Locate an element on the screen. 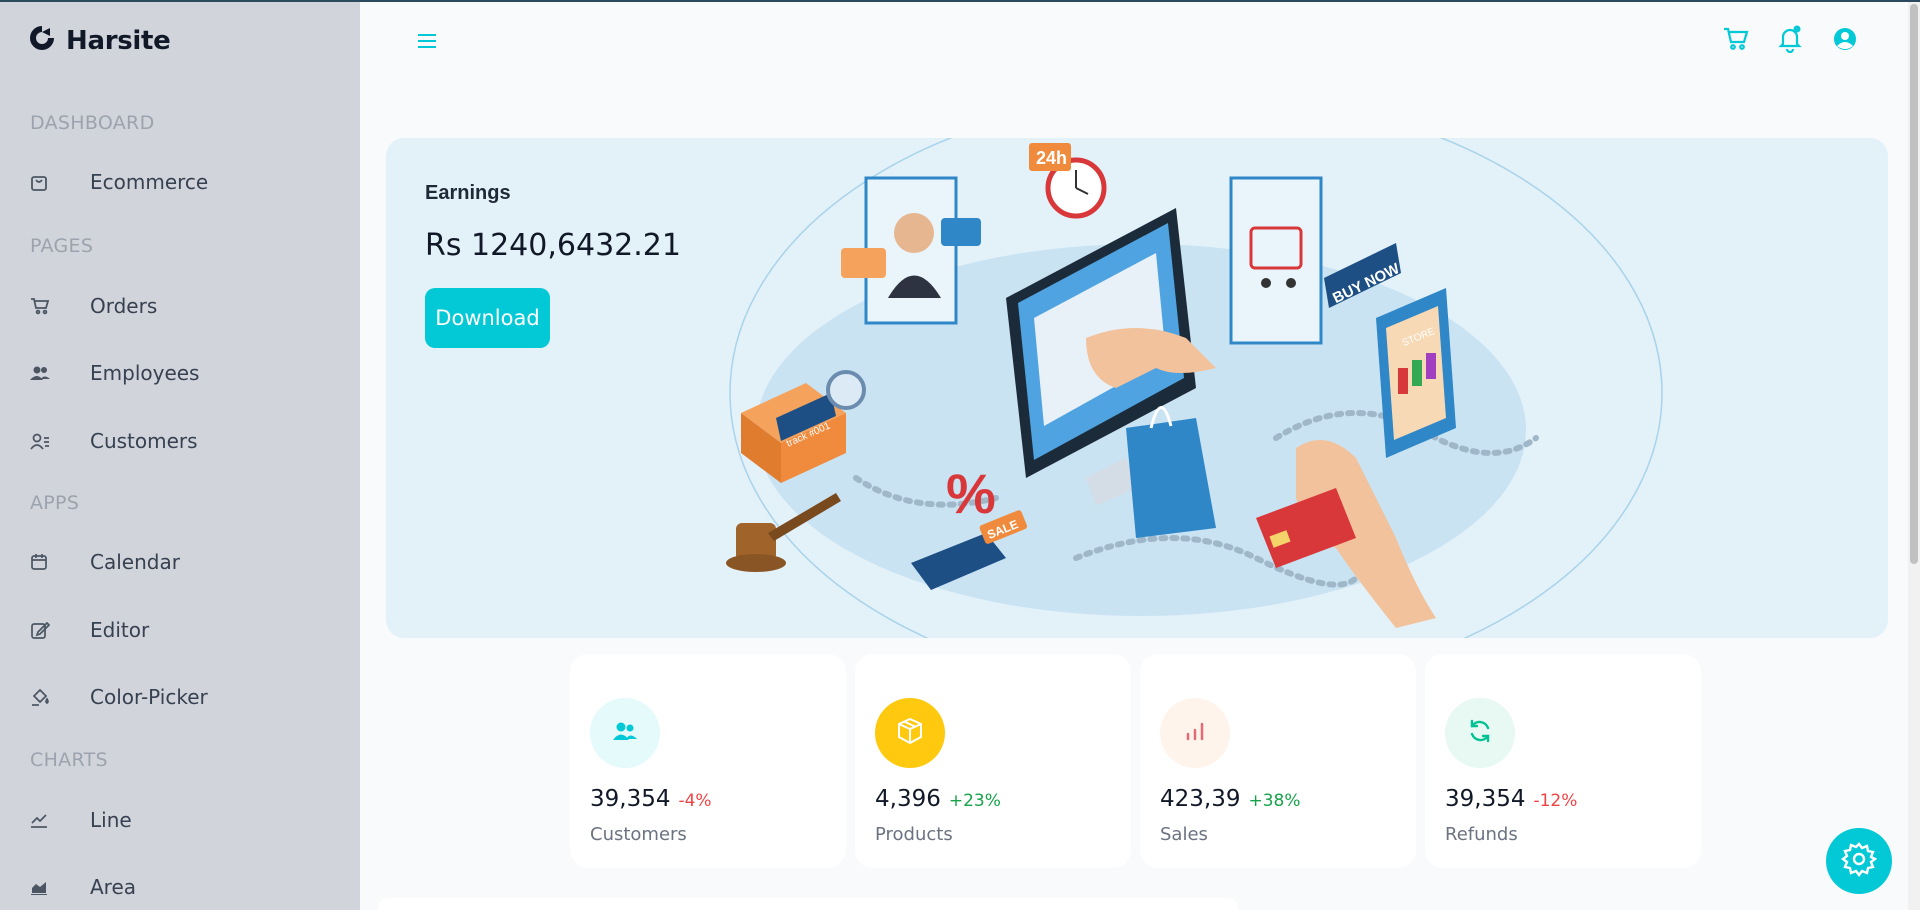  bell-icon is located at coordinates (1790, 41).